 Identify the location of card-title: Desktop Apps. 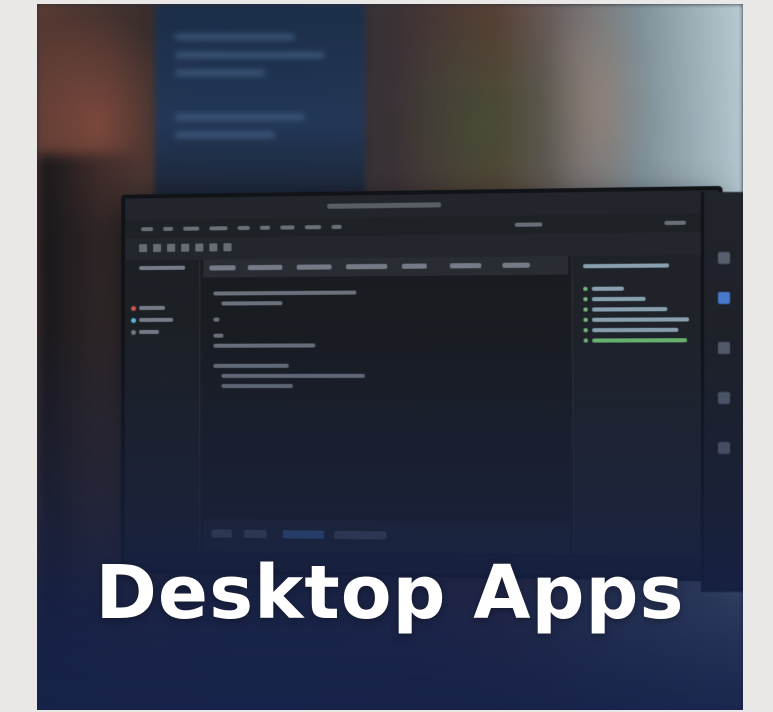
(390, 593).